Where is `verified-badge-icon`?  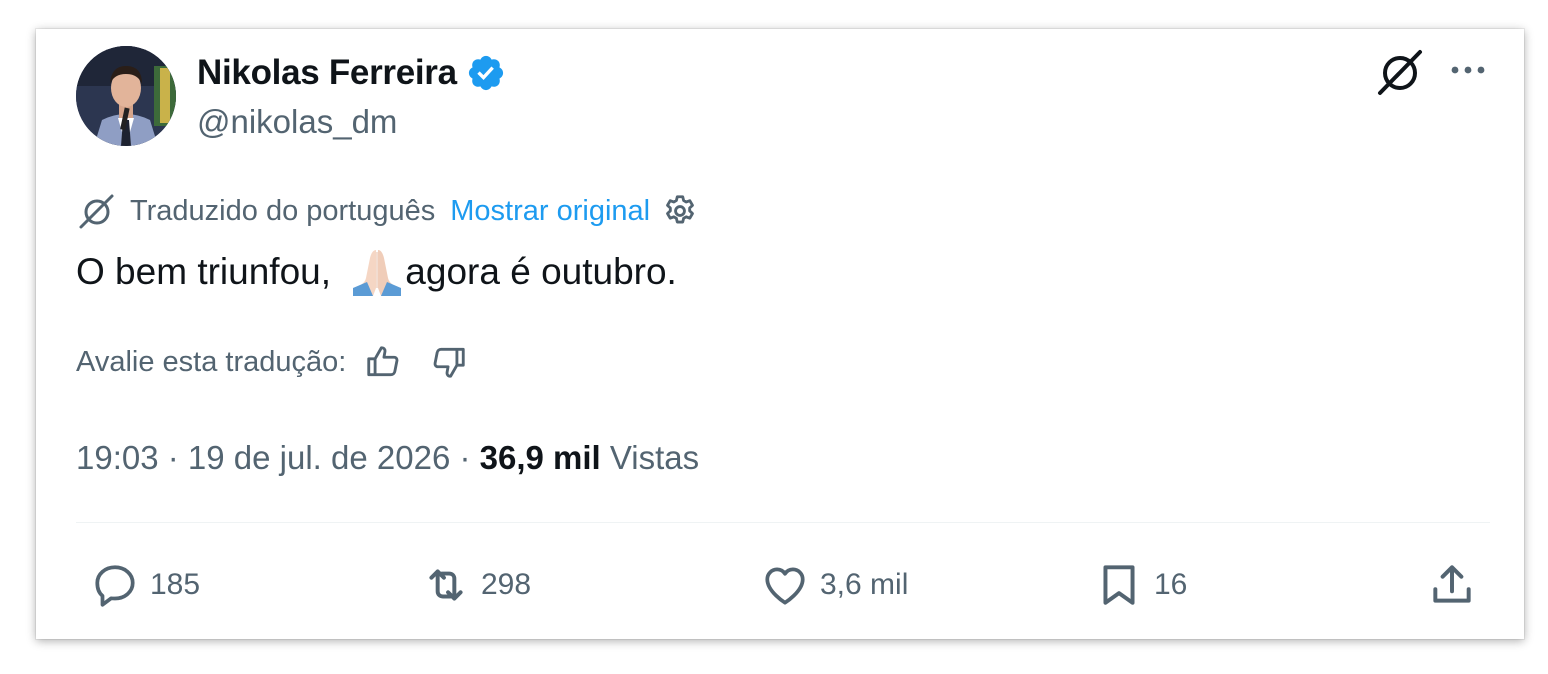
verified-badge-icon is located at coordinates (486, 73).